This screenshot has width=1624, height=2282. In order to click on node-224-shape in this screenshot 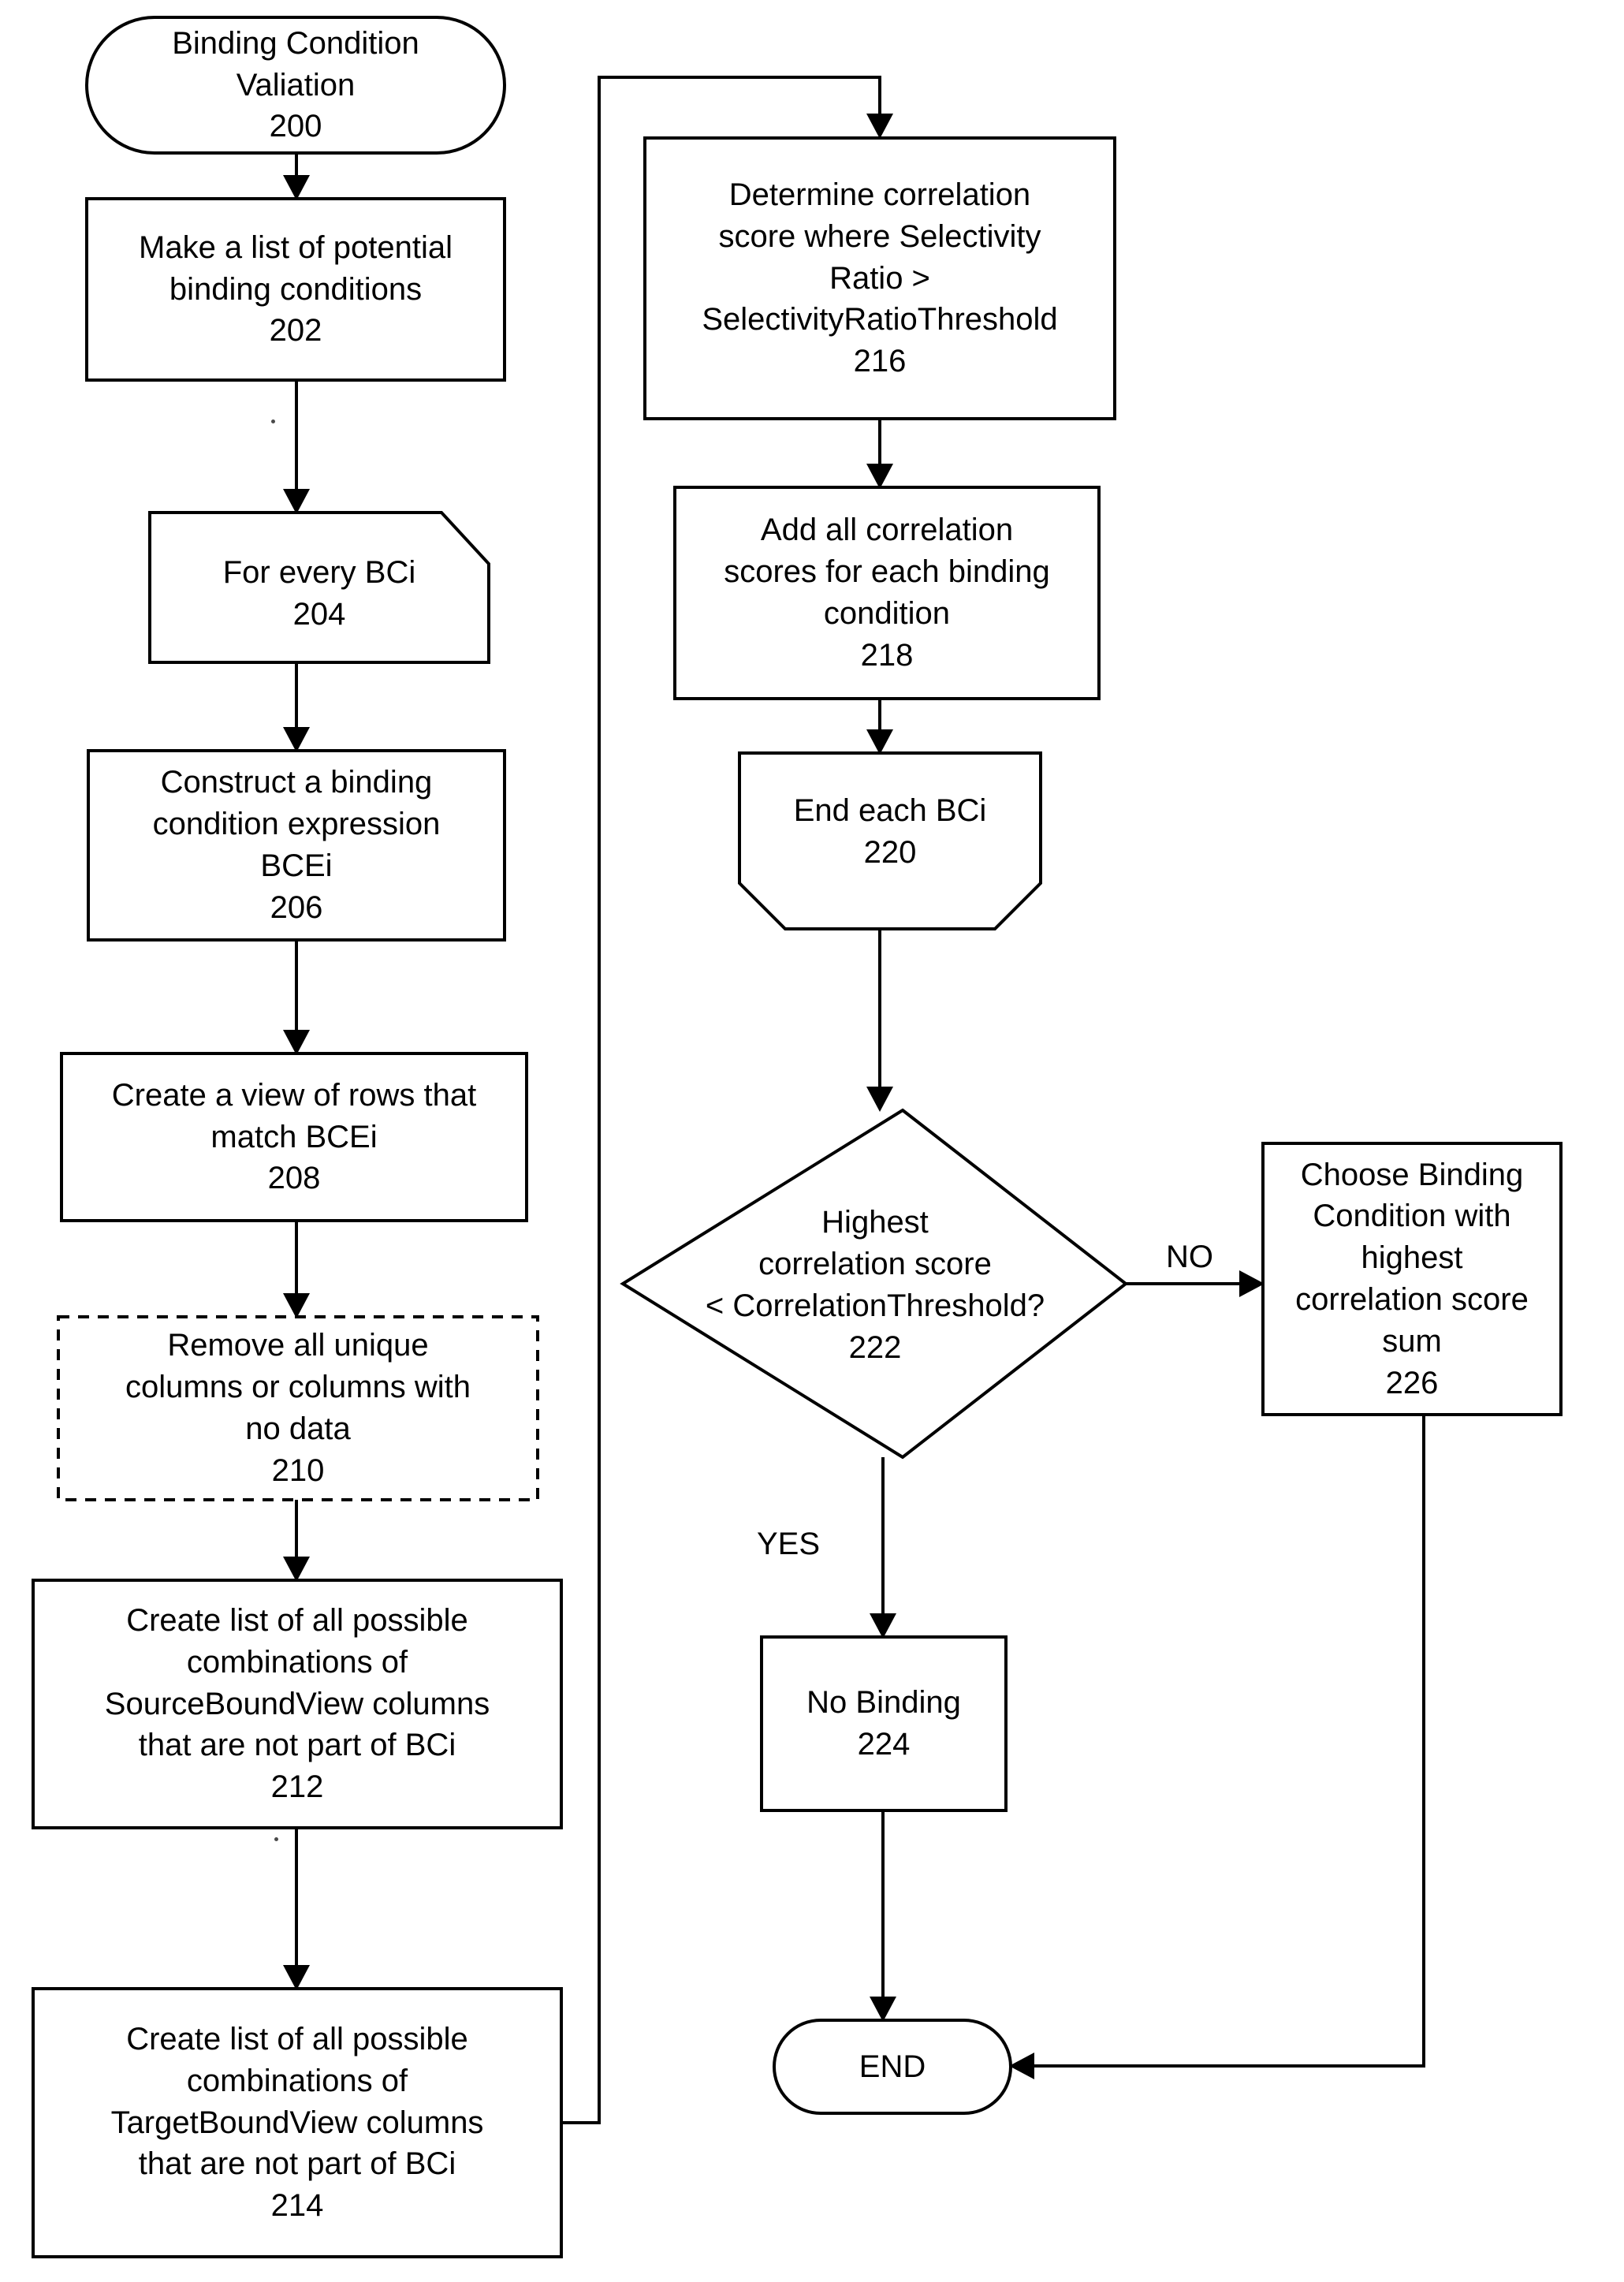, I will do `click(884, 1723)`.